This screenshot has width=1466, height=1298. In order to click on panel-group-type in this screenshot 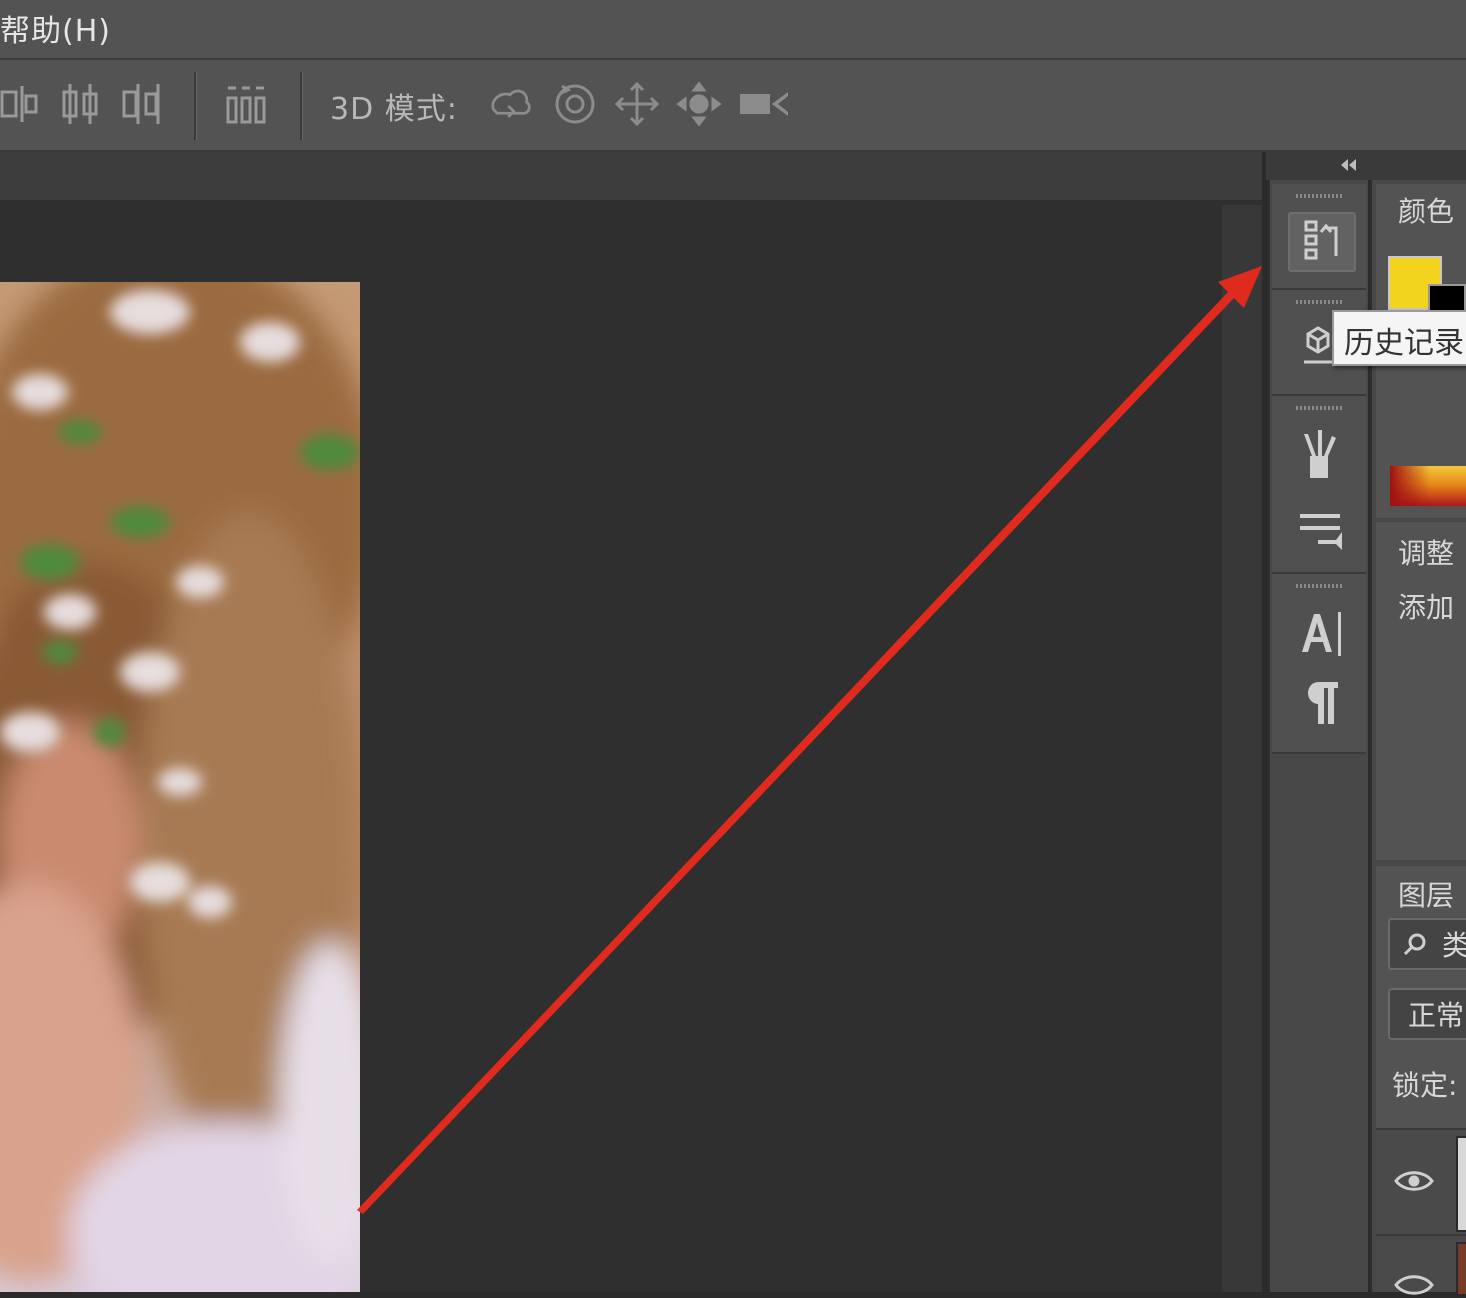, I will do `click(1319, 664)`.